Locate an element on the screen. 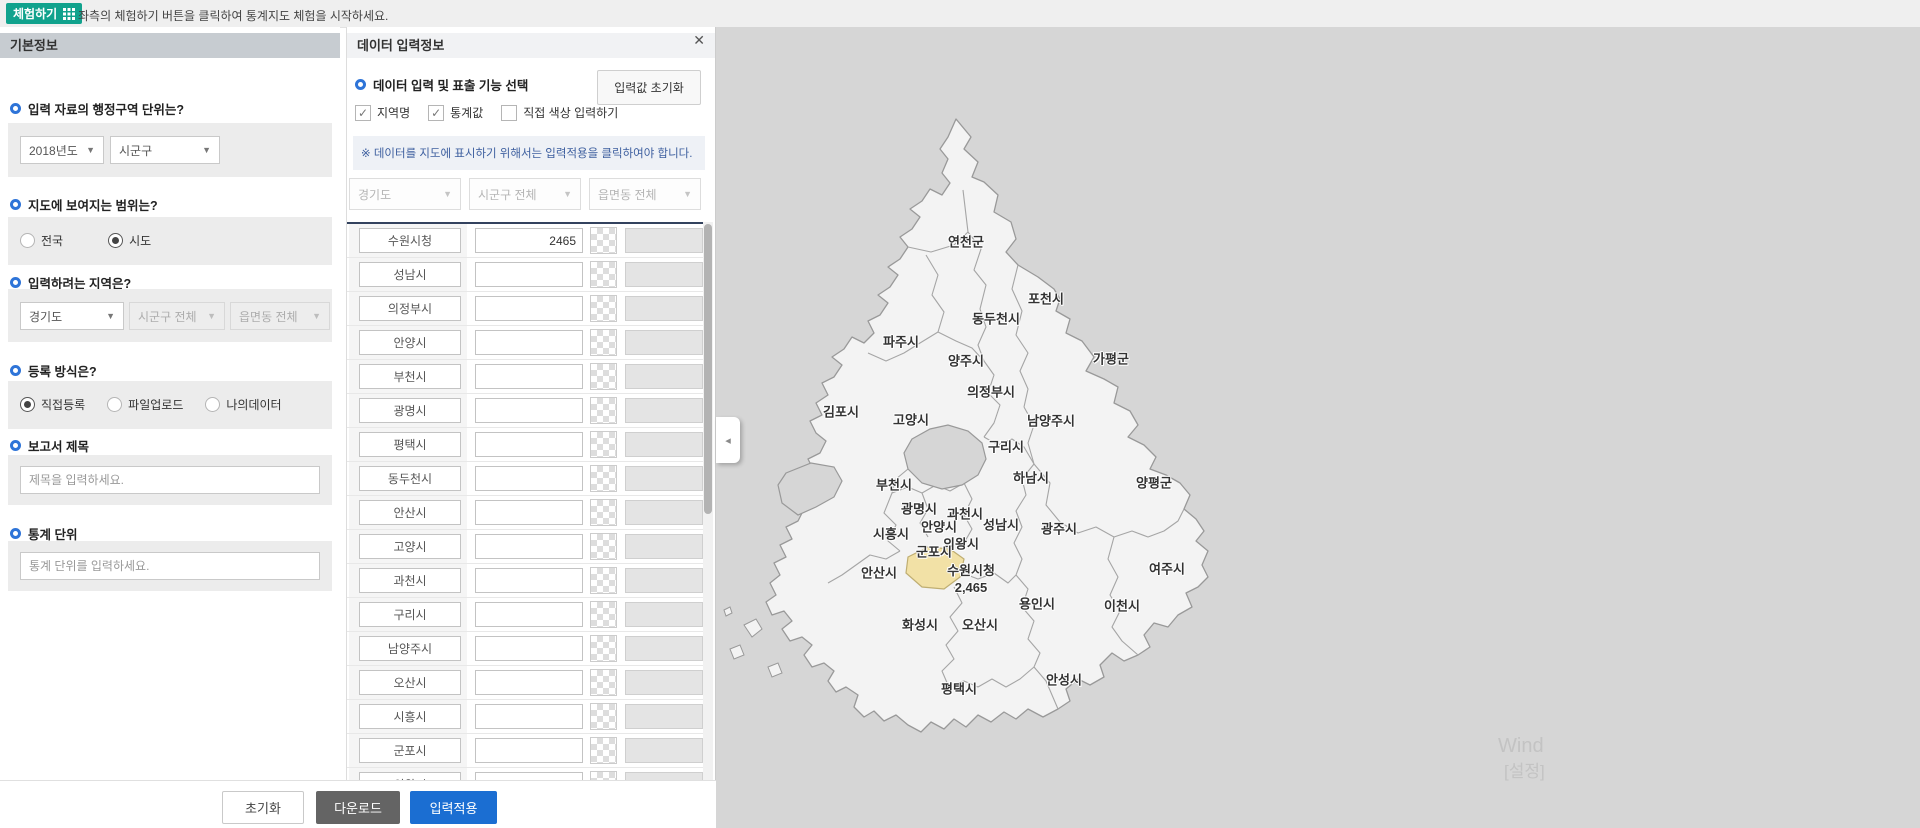  report-title-box is located at coordinates (170, 480).